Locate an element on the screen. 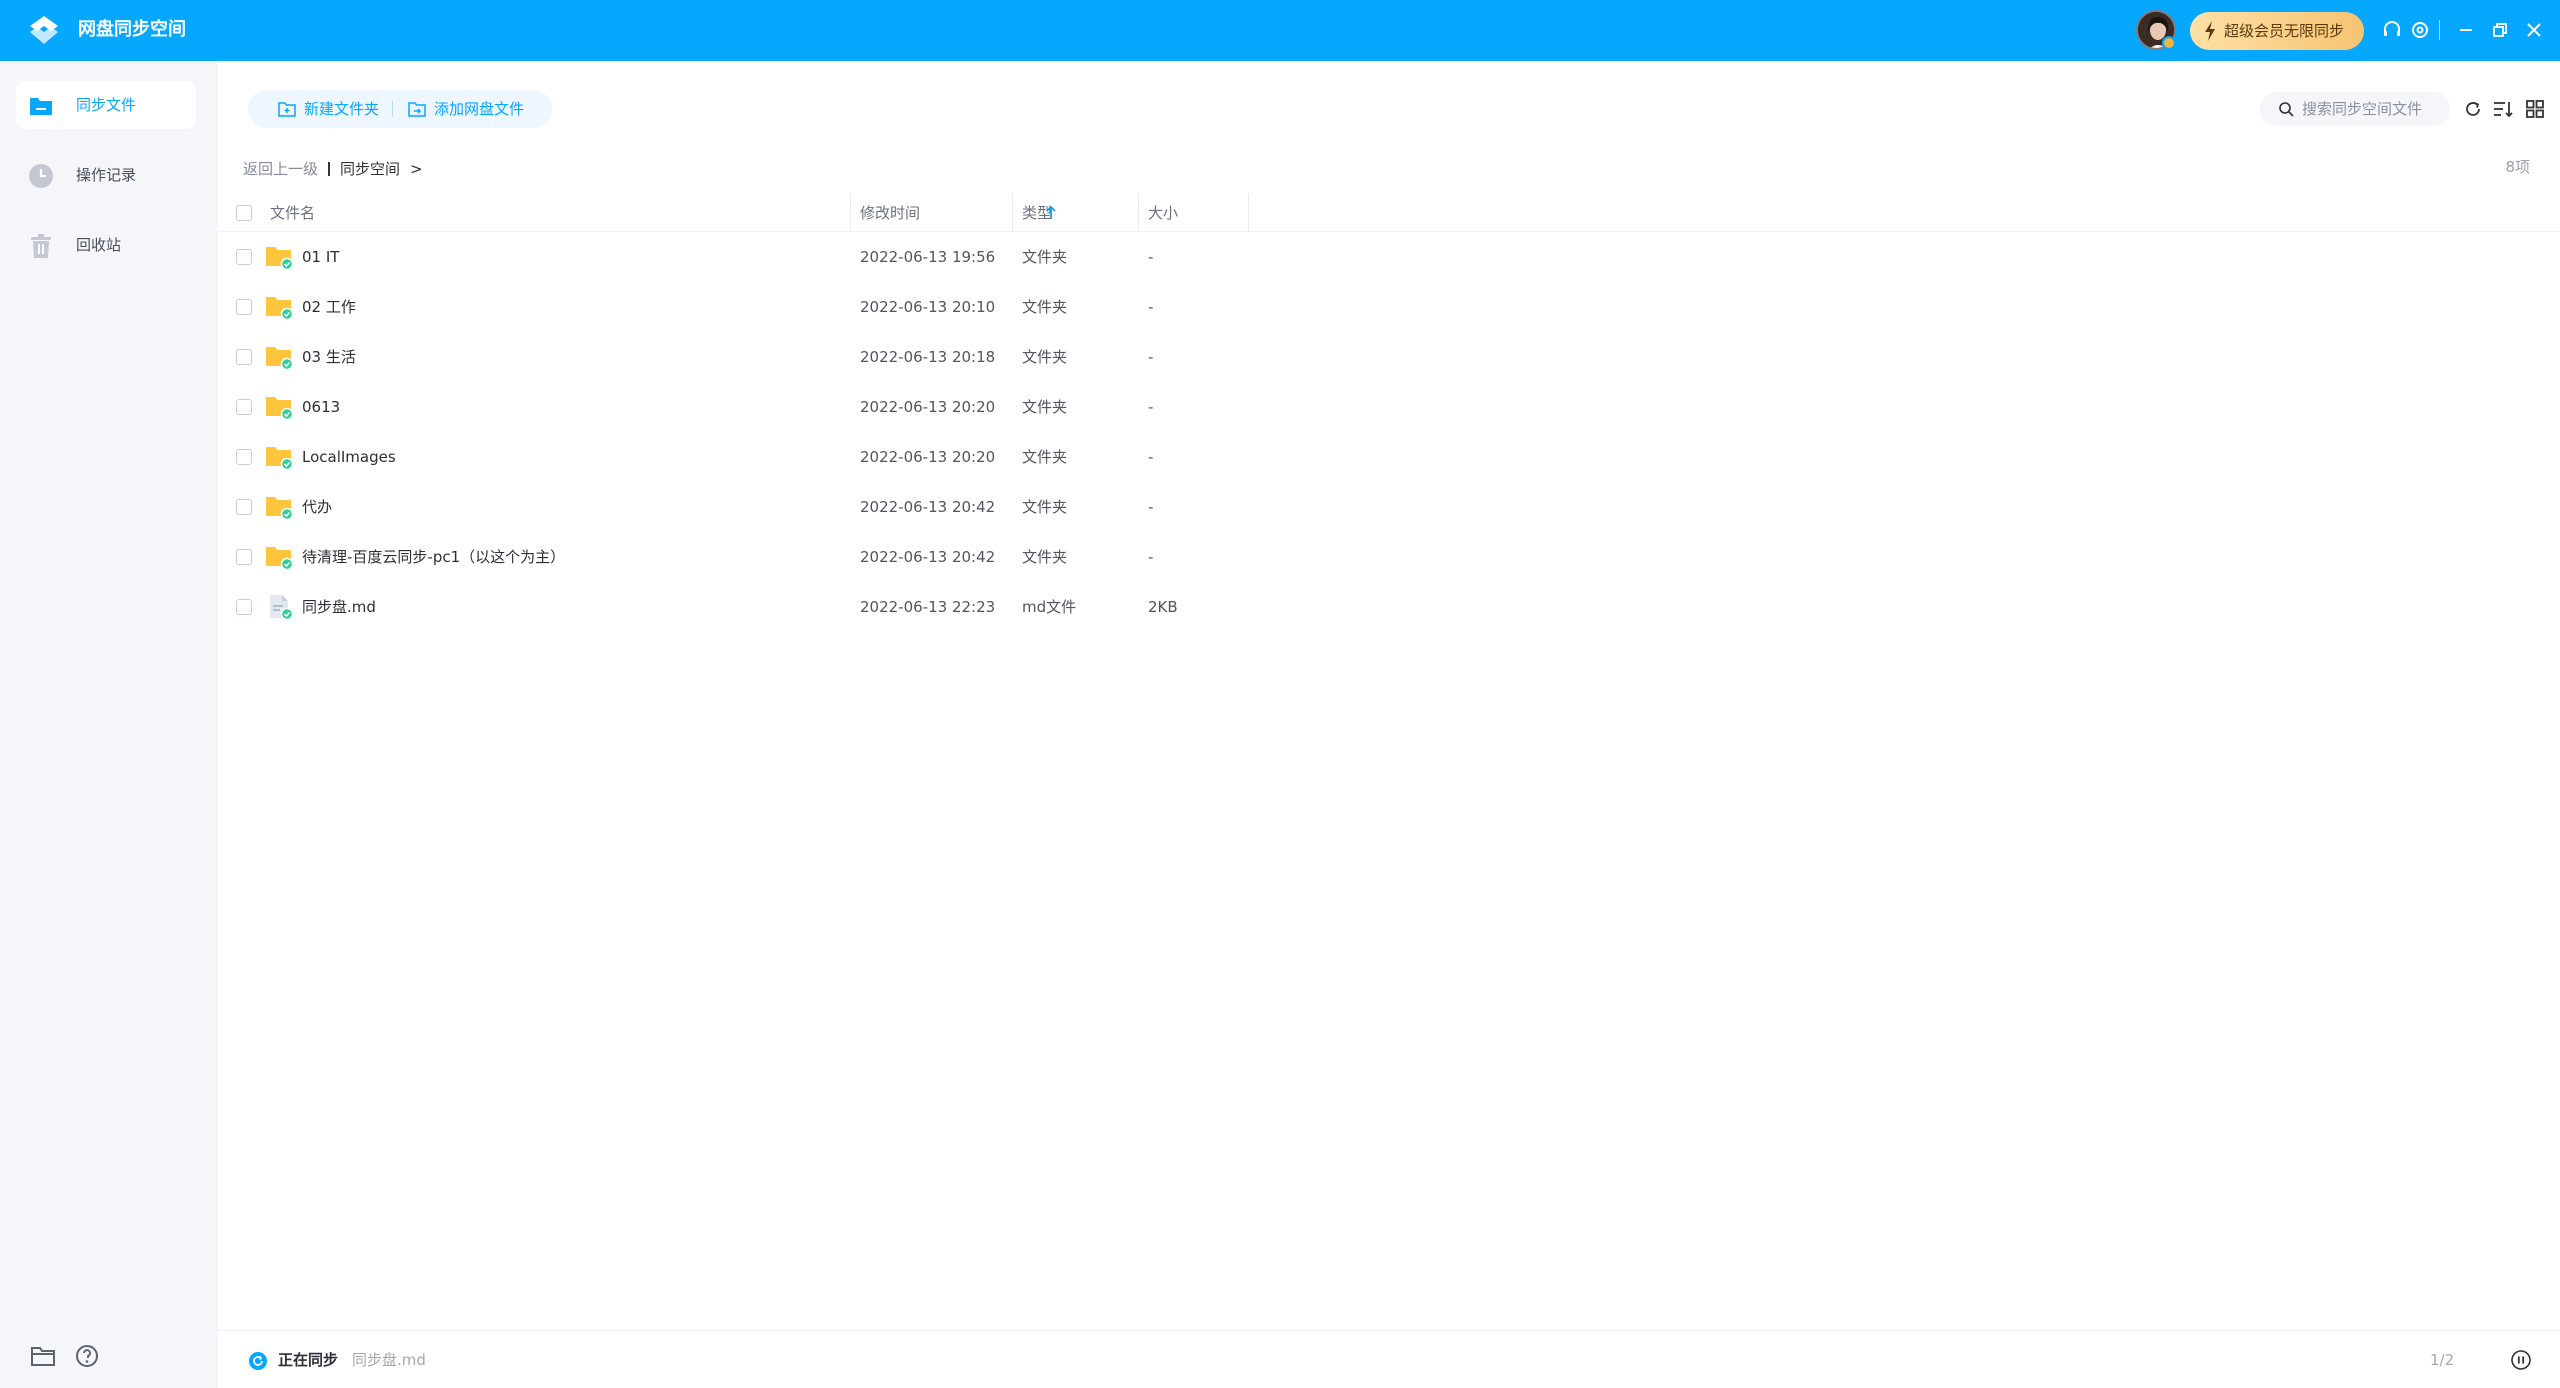  title-bar: 网盘同步空间 超级会员无限同步 is located at coordinates (1280, 30).